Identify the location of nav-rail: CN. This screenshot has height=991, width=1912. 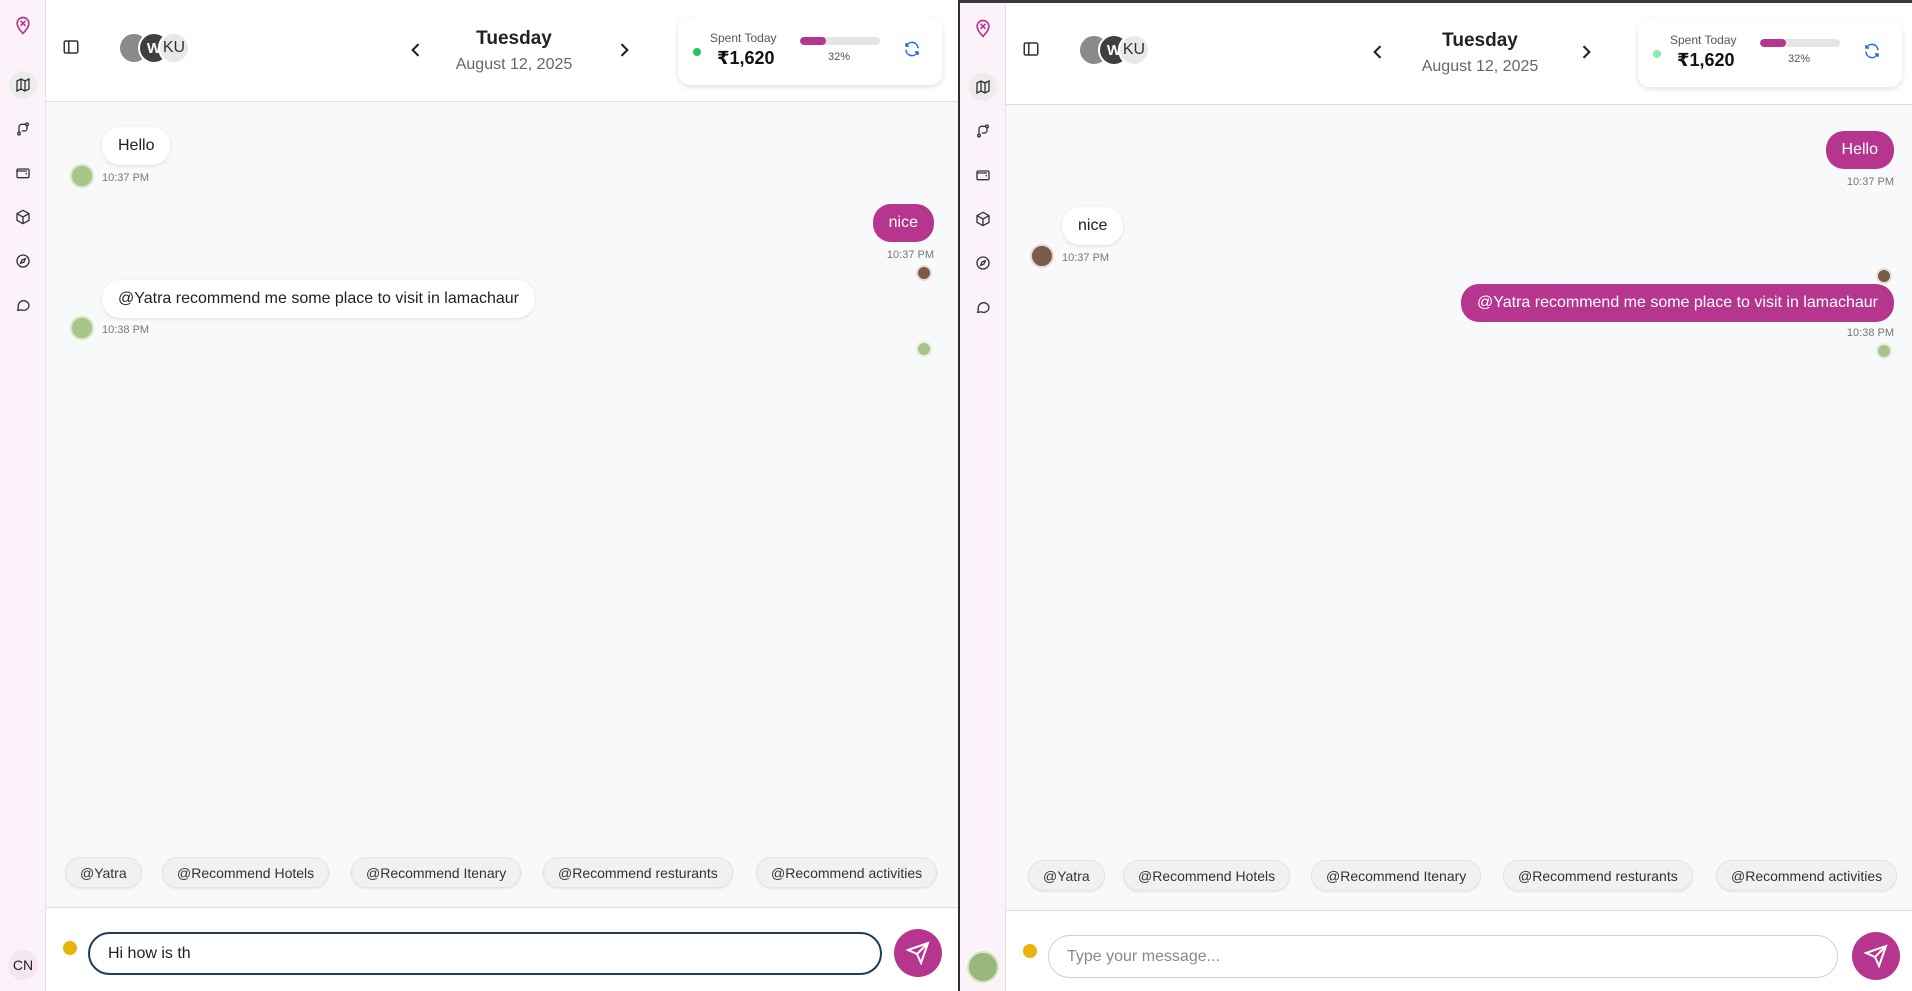
(23, 495).